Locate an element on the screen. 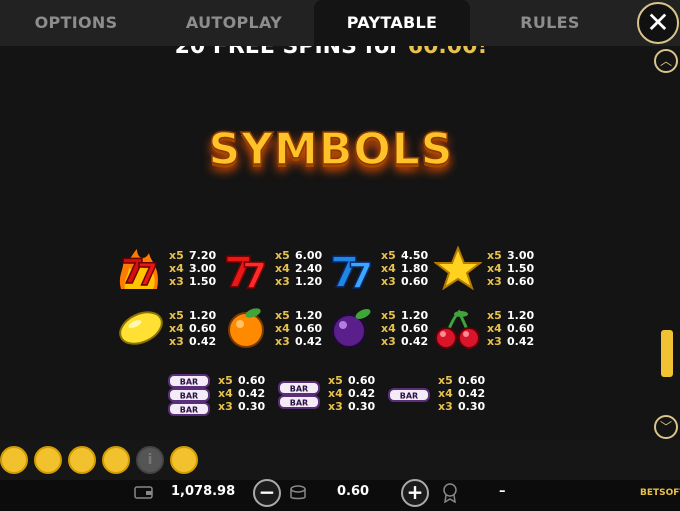  double-bar-symbol: BAR BAR is located at coordinates (299, 395).